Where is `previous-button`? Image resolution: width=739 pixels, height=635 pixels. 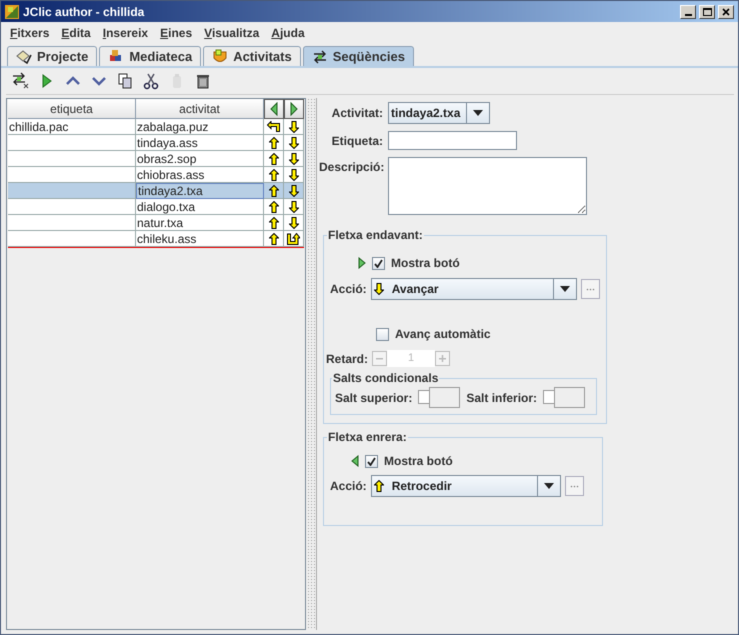
previous-button is located at coordinates (274, 109).